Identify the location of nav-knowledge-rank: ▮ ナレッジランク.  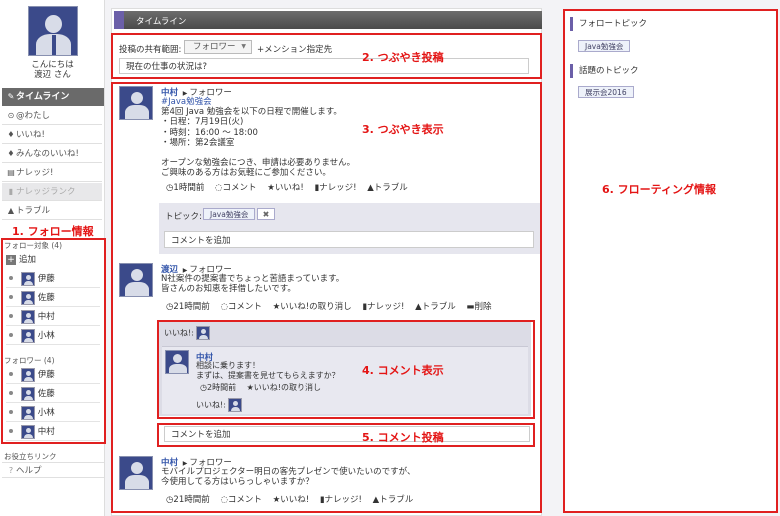
(52, 192).